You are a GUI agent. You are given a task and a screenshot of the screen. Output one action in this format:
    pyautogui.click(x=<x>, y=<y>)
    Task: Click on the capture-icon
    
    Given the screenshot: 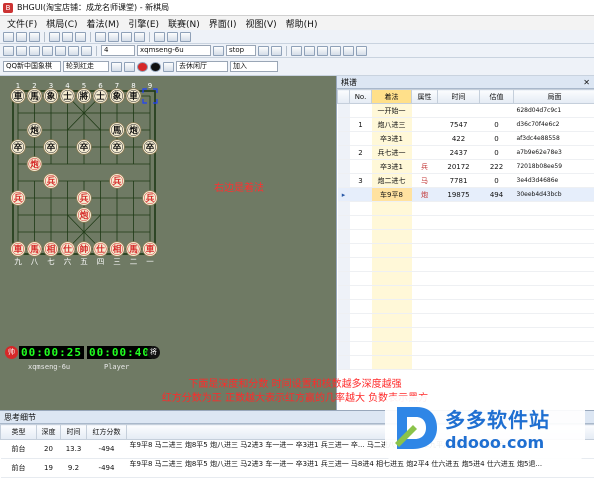 What is the action you would take?
    pyautogui.click(x=309, y=50)
    